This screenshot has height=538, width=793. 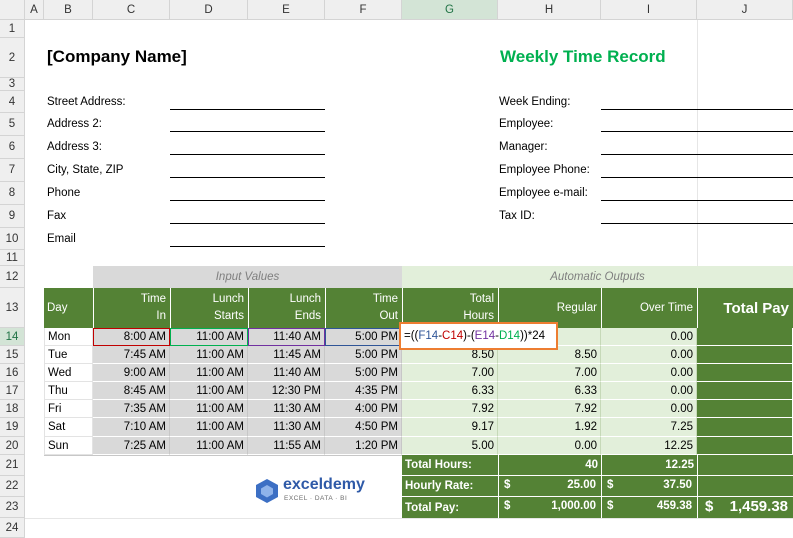 I want to click on day-cell-regular: 0.00, so click(x=549, y=446).